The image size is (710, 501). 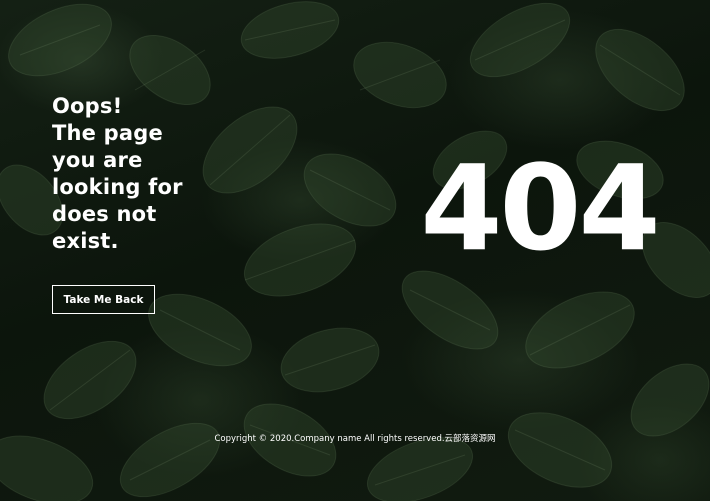 What do you see at coordinates (540, 208) in the screenshot?
I see `error-code: 404` at bounding box center [540, 208].